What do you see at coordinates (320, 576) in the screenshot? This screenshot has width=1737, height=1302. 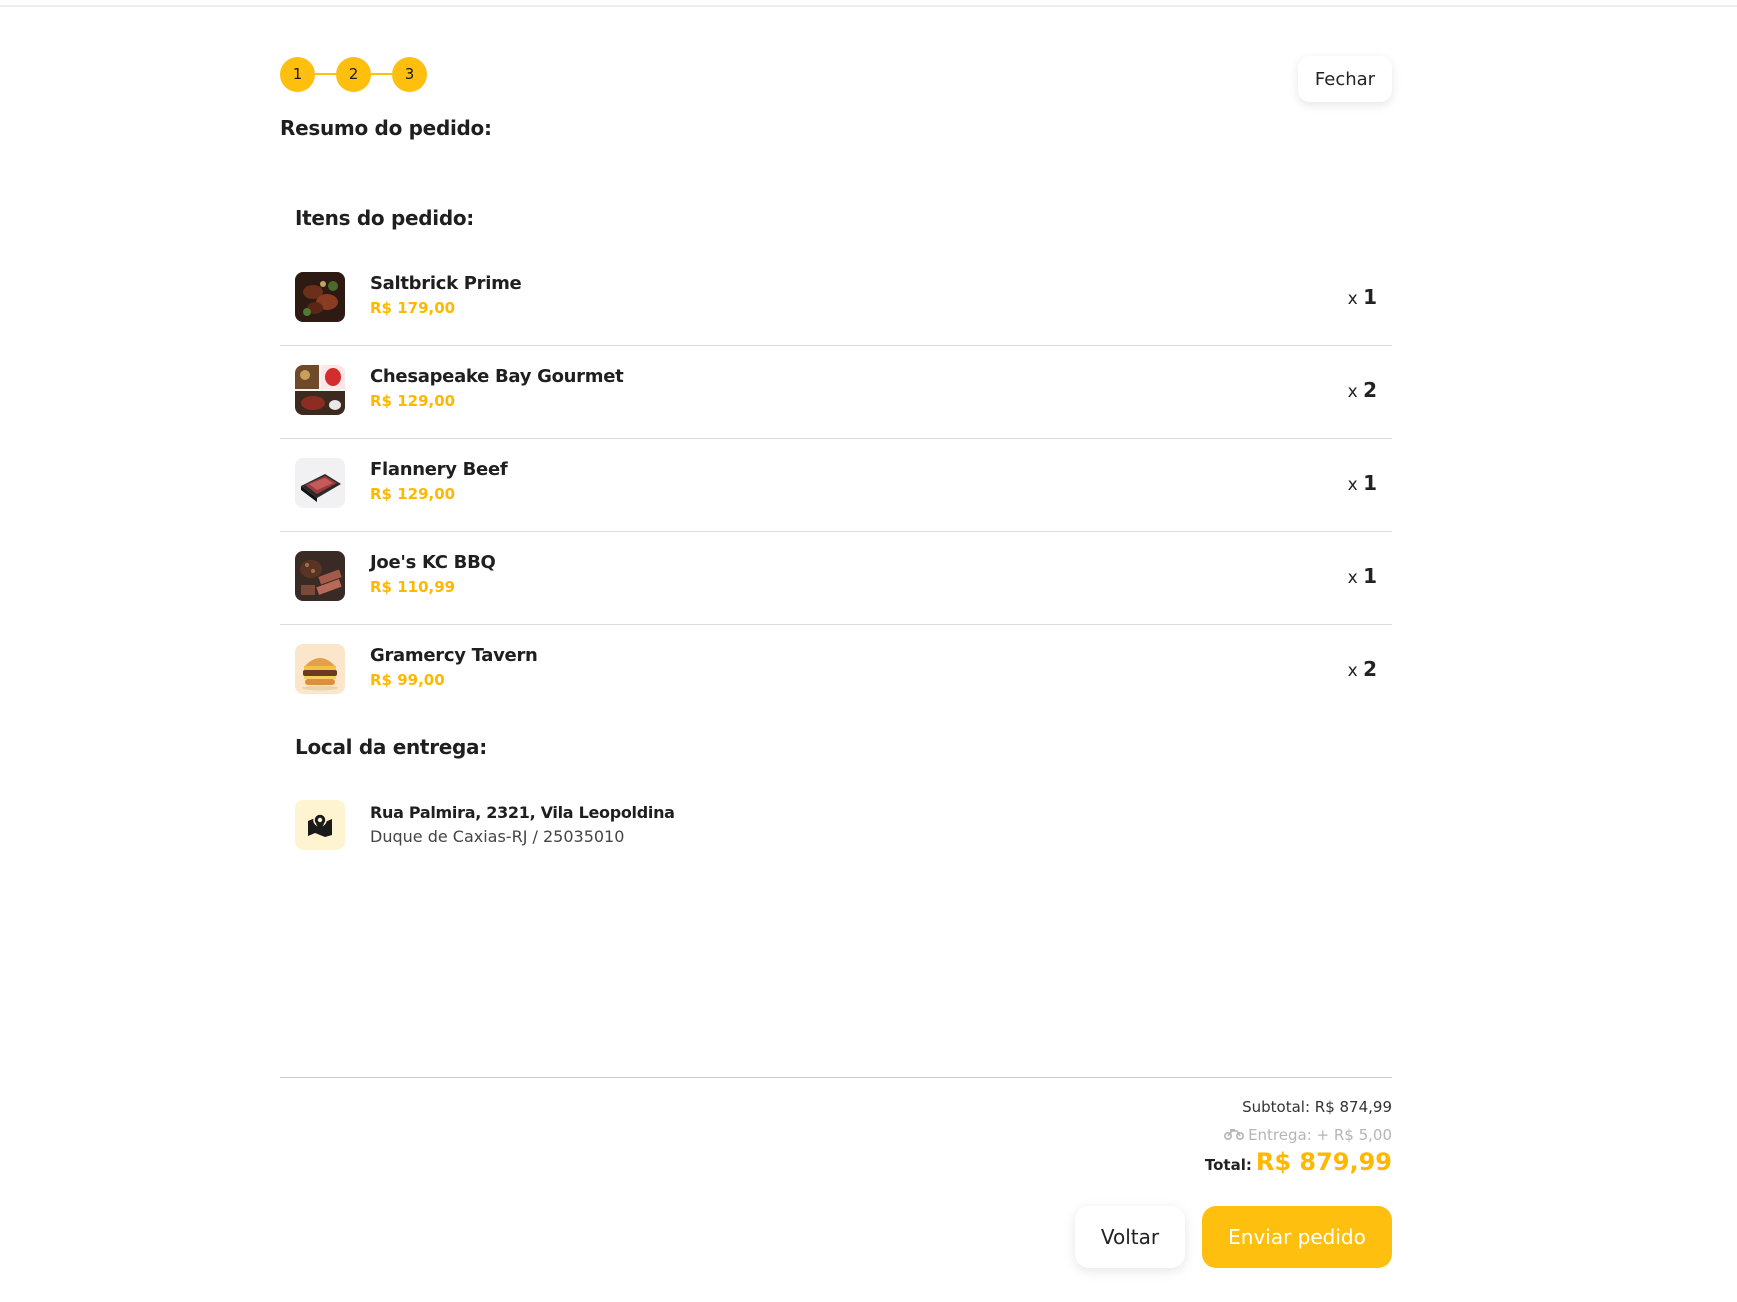 I see `bbq-platter-image` at bounding box center [320, 576].